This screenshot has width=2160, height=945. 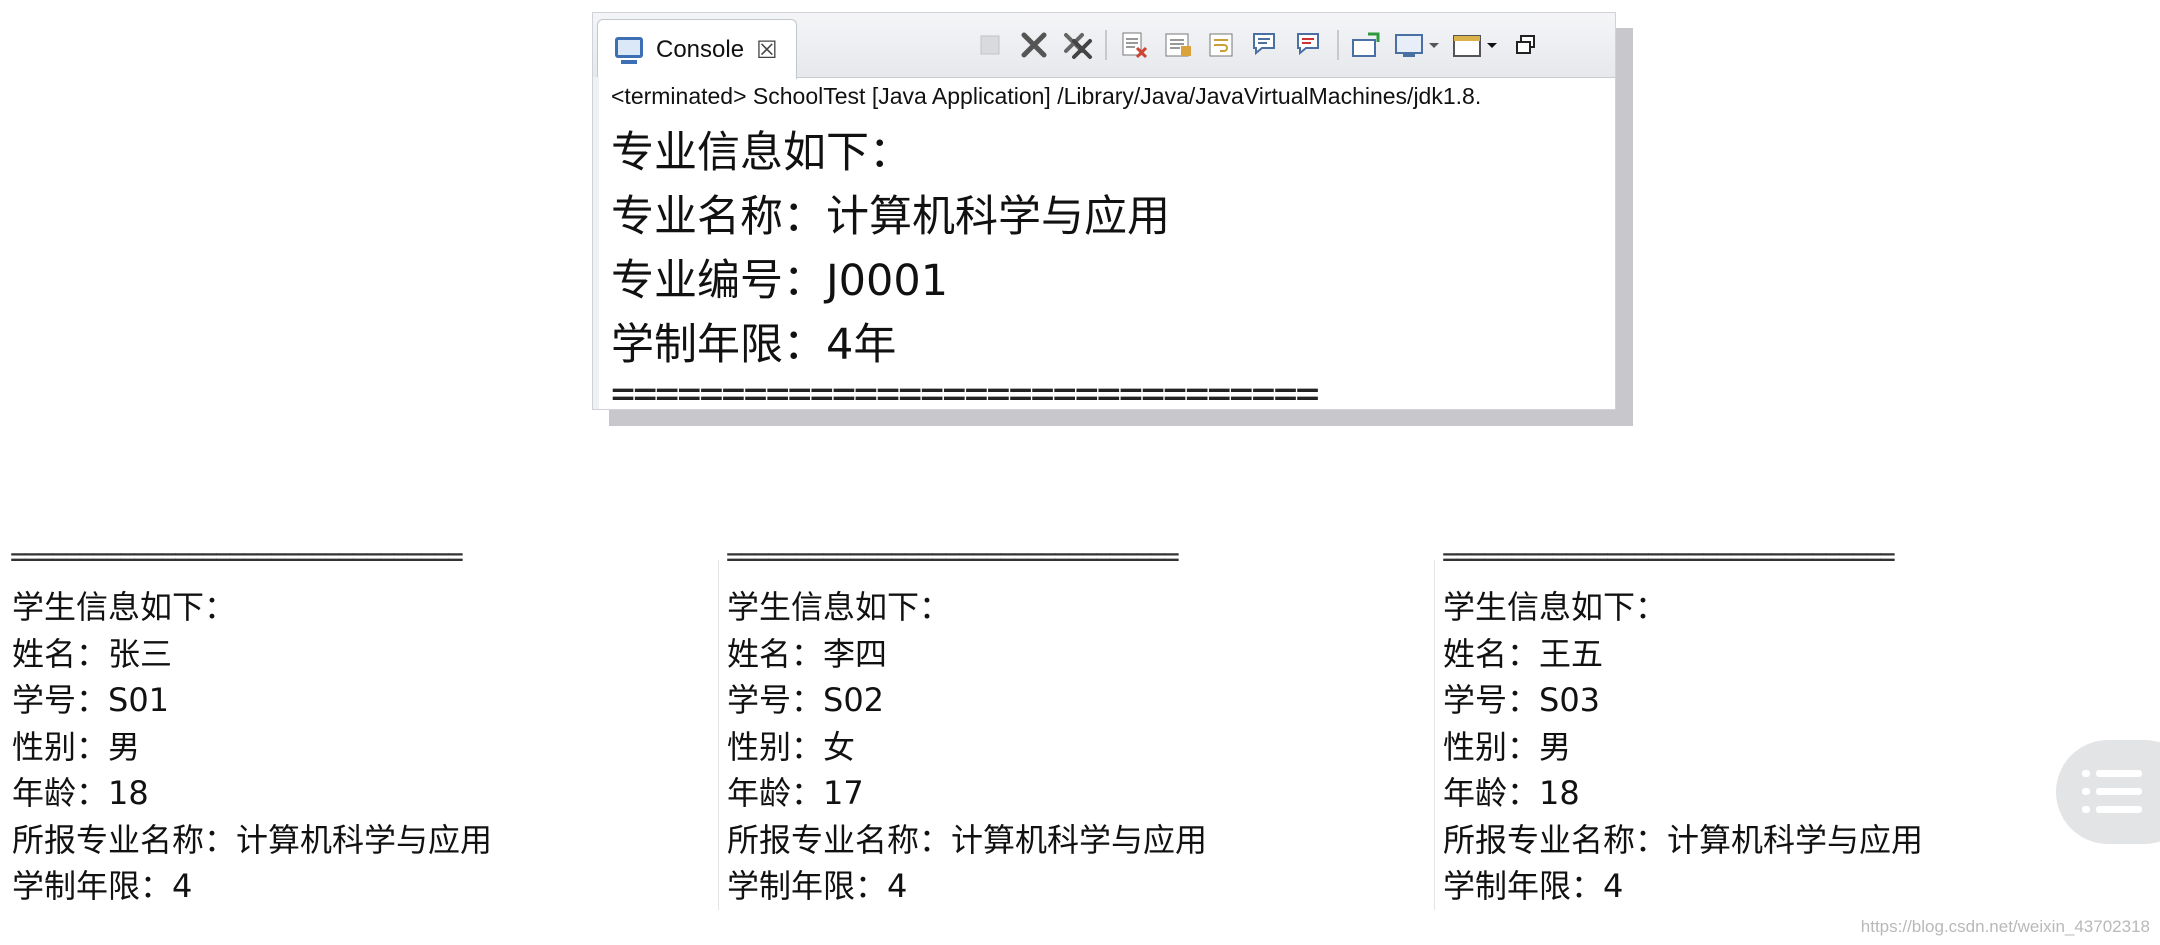 What do you see at coordinates (1134, 45) in the screenshot?
I see `clear-console-icon` at bounding box center [1134, 45].